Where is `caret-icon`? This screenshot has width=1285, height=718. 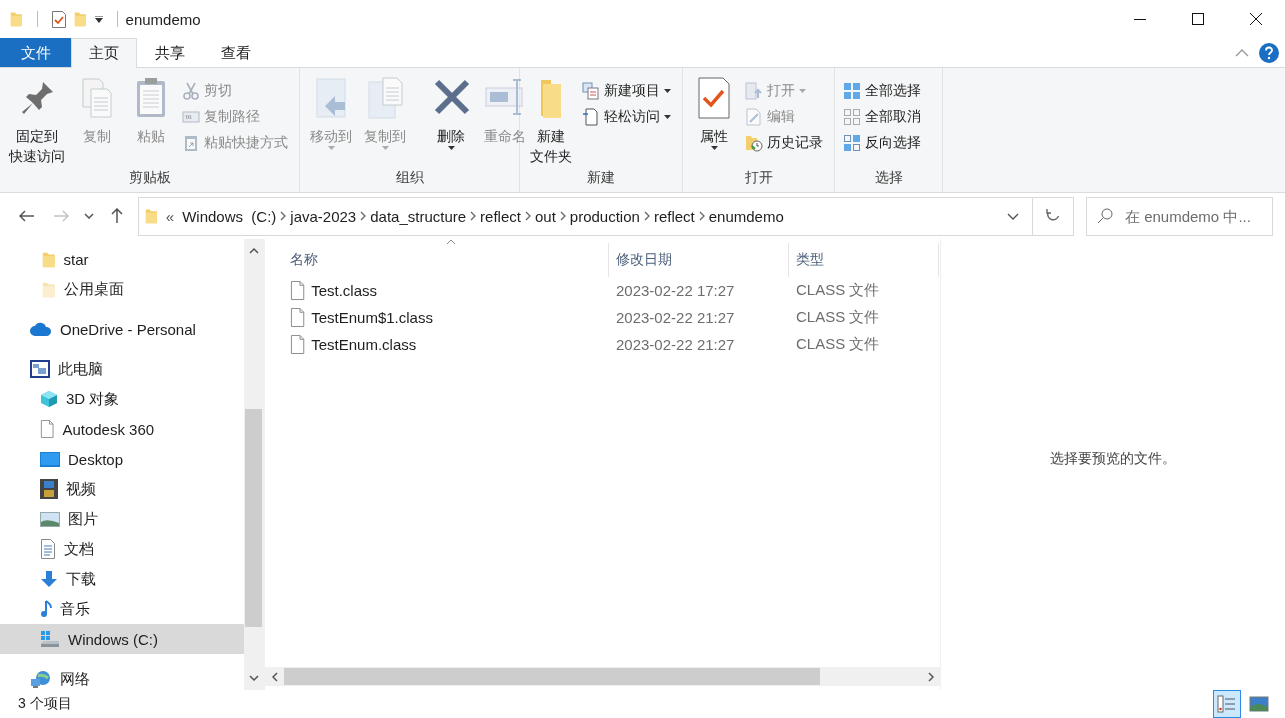 caret-icon is located at coordinates (98, 19).